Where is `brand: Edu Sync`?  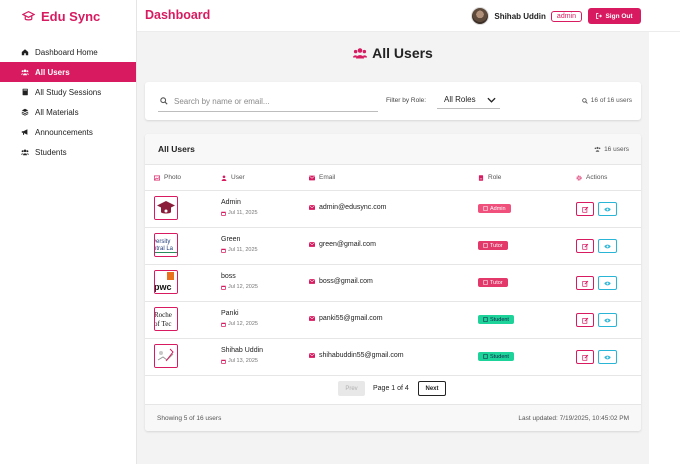
brand: Edu Sync is located at coordinates (68, 16).